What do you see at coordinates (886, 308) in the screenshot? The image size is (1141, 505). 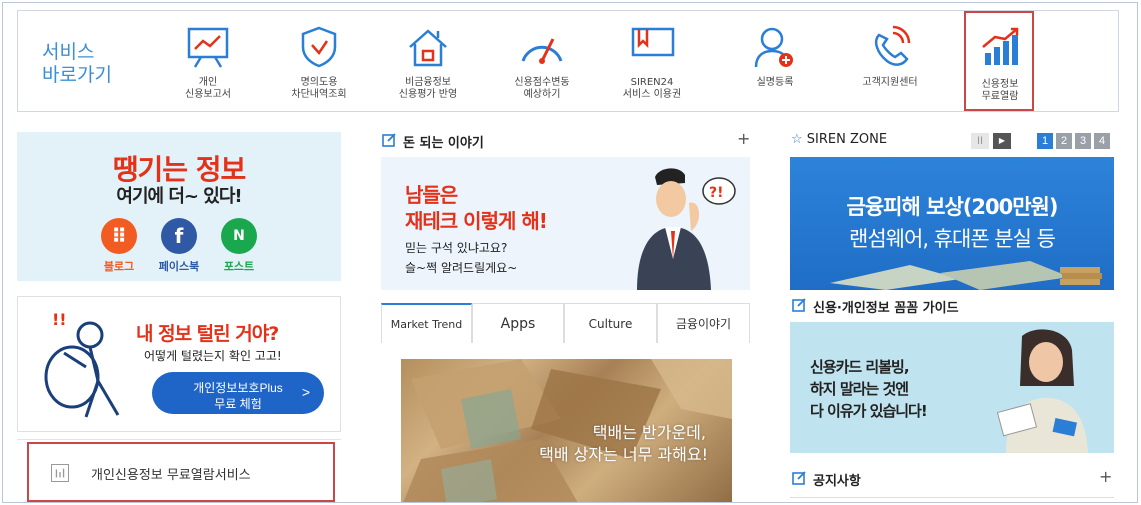 I see `guide-title: 신용·개인정보 꼼꼼 가이드` at bounding box center [886, 308].